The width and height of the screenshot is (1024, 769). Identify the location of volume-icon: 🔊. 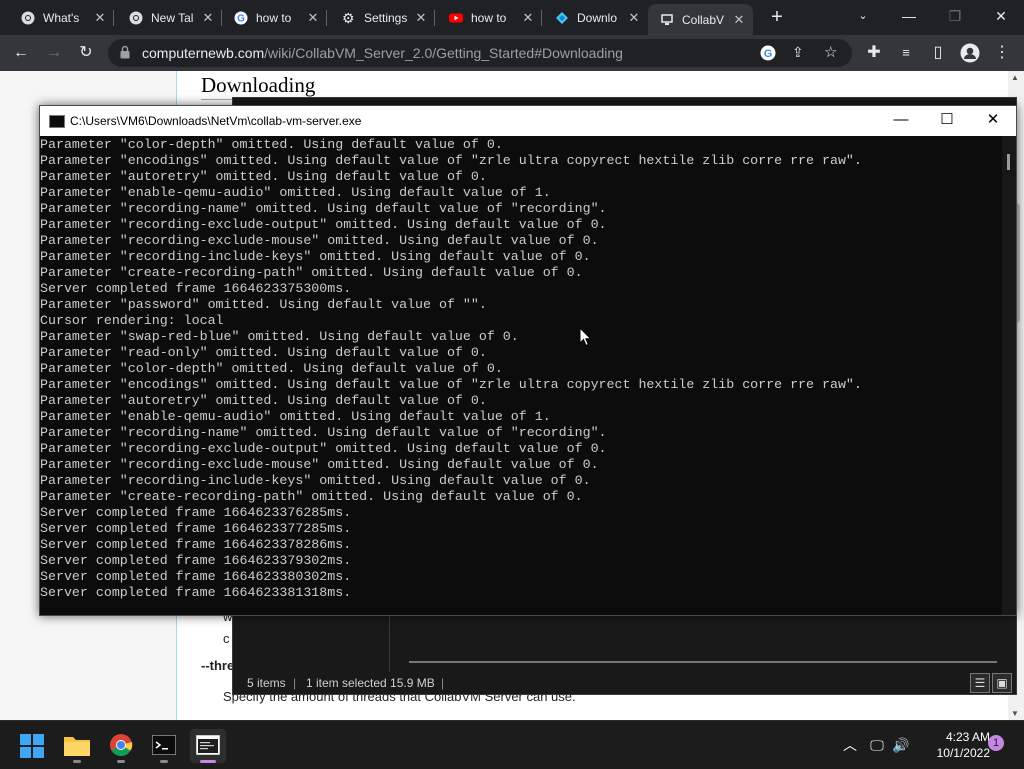
(901, 745).